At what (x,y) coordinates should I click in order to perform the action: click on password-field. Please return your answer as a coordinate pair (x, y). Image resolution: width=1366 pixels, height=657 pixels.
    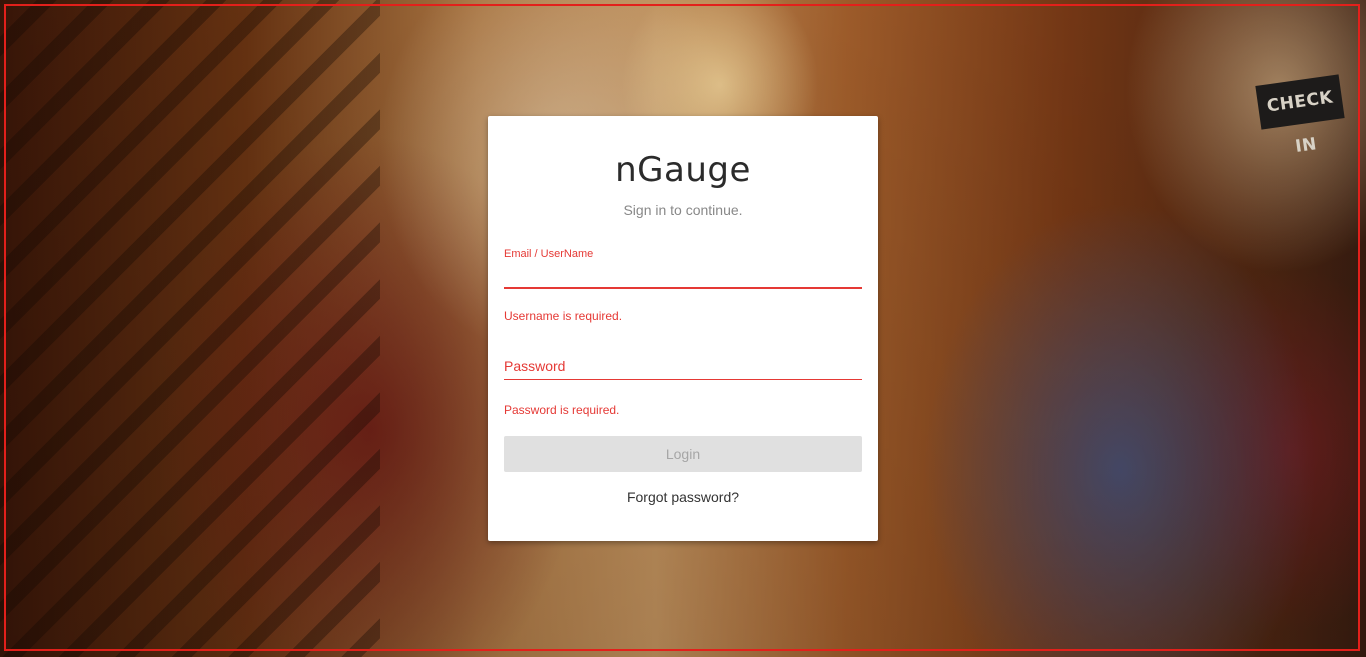
    Looking at the image, I should click on (683, 367).